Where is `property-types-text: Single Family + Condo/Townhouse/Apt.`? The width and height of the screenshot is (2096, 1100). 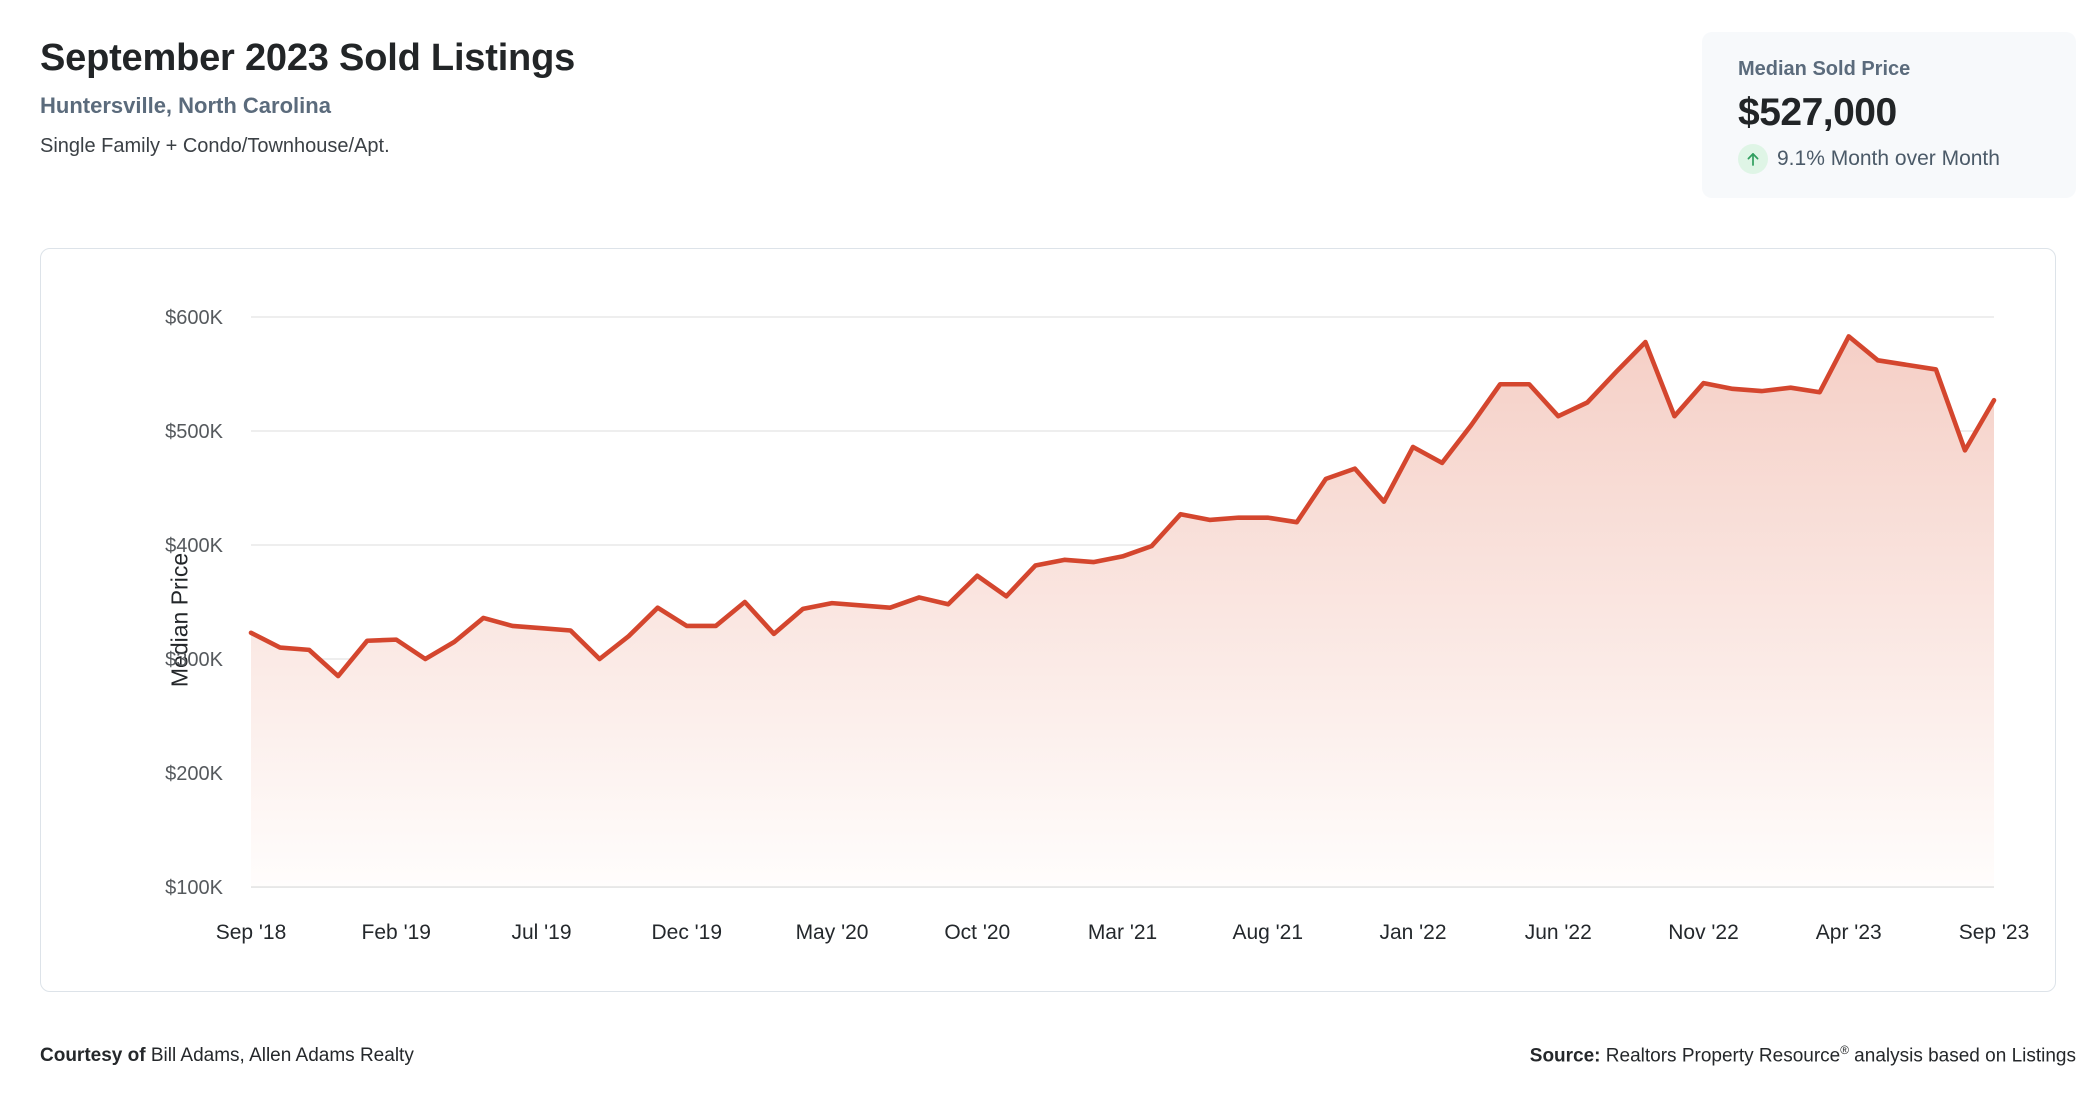
property-types-text: Single Family + Condo/Townhouse/Apt. is located at coordinates (215, 145).